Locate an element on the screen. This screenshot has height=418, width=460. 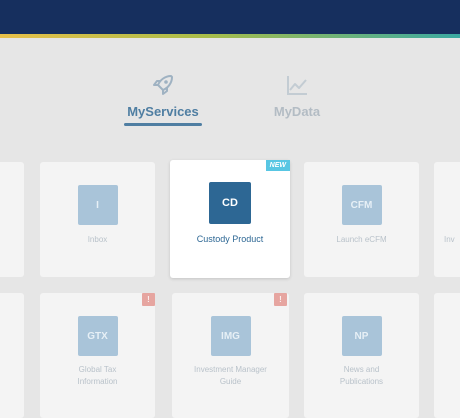
tile-investment-manager-guide: ! IMG Investment Manager Guide is located at coordinates (230, 355).